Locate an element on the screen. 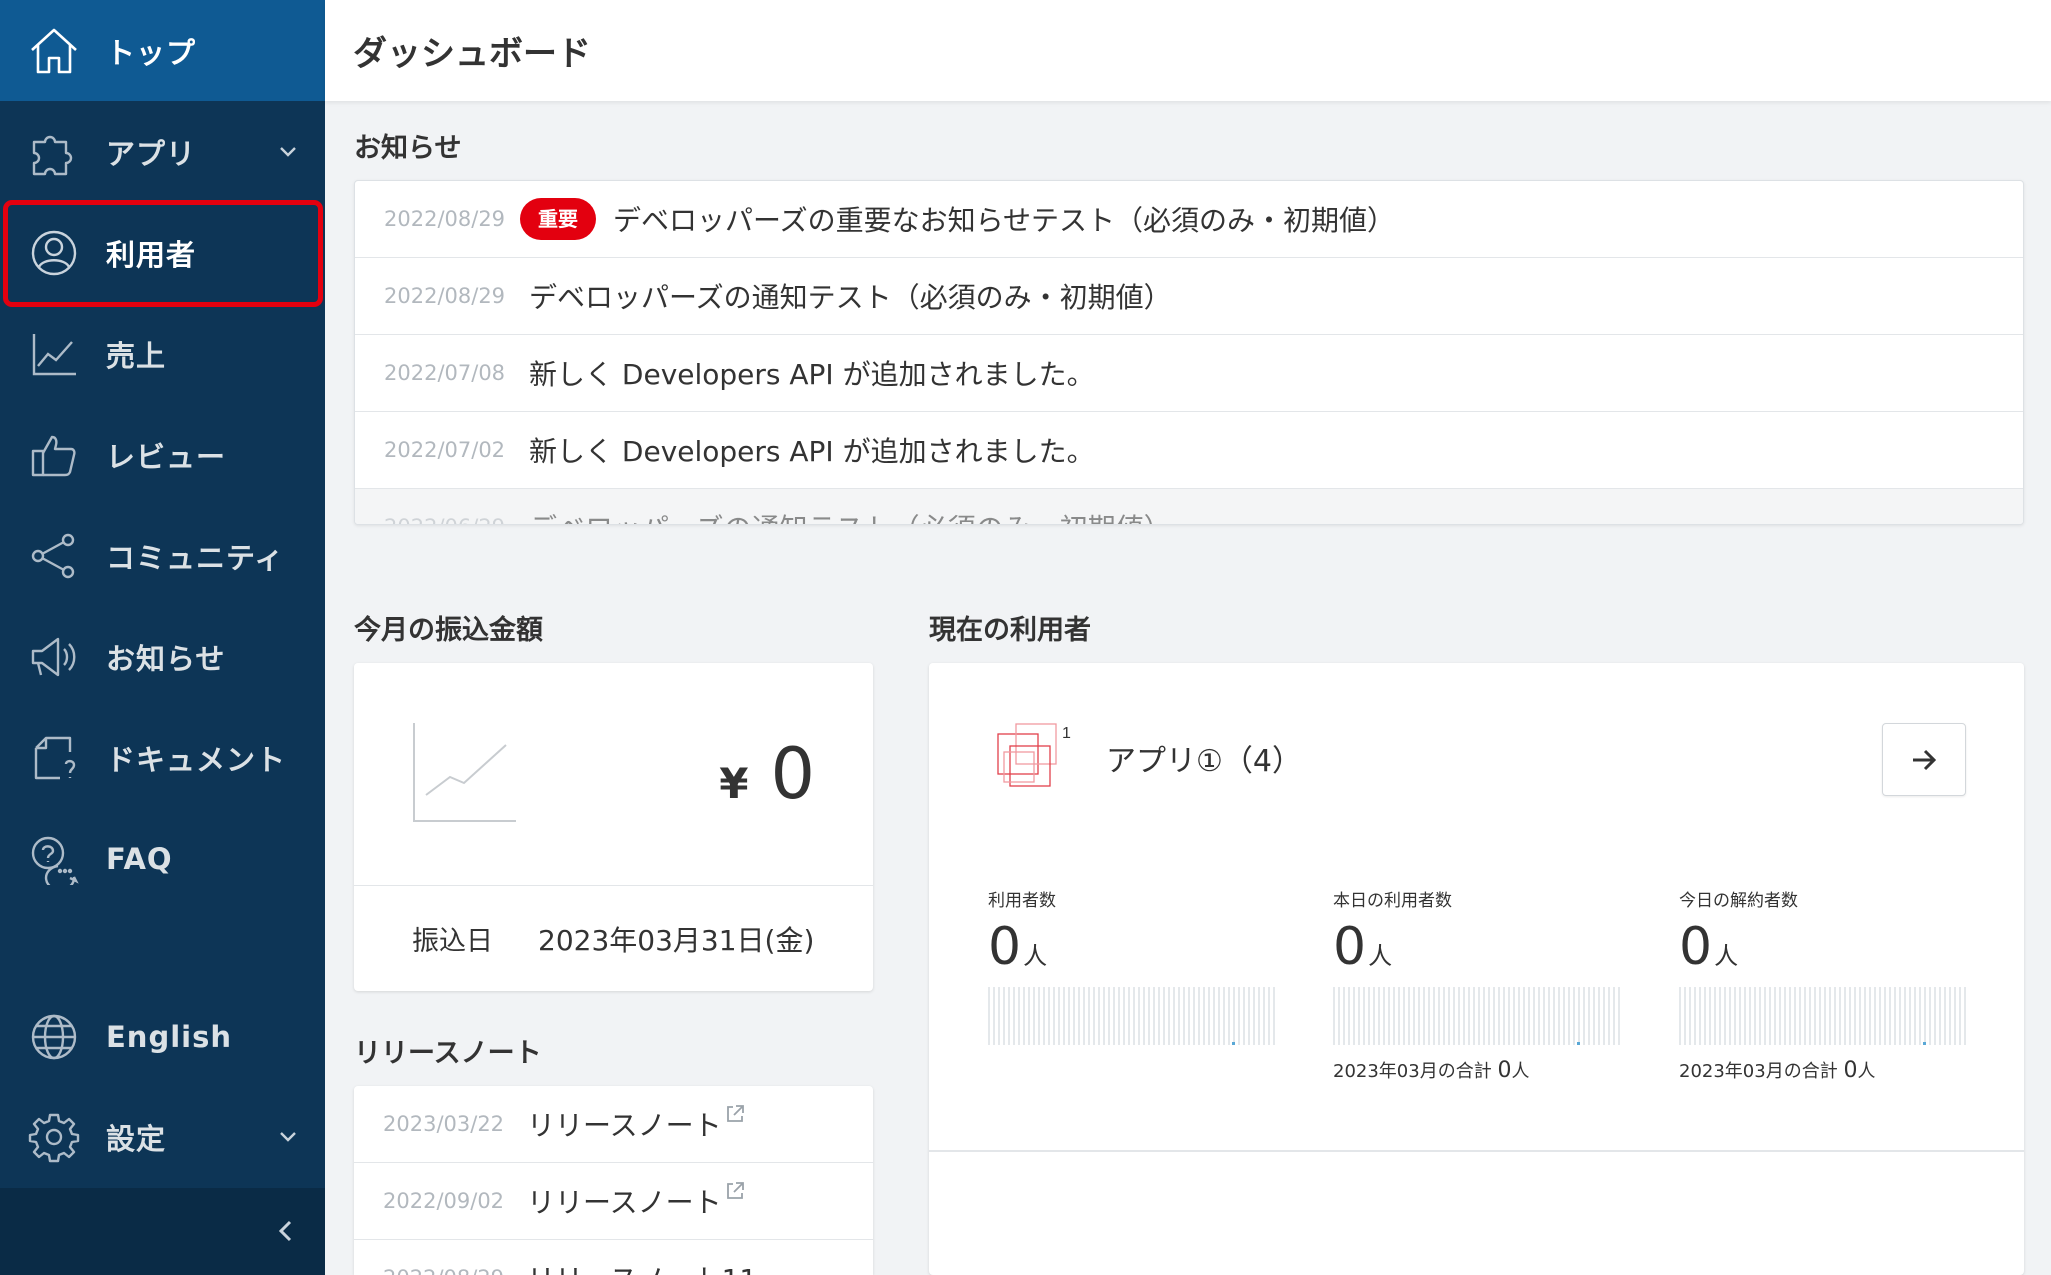  line-chart-icon is located at coordinates (54, 354).